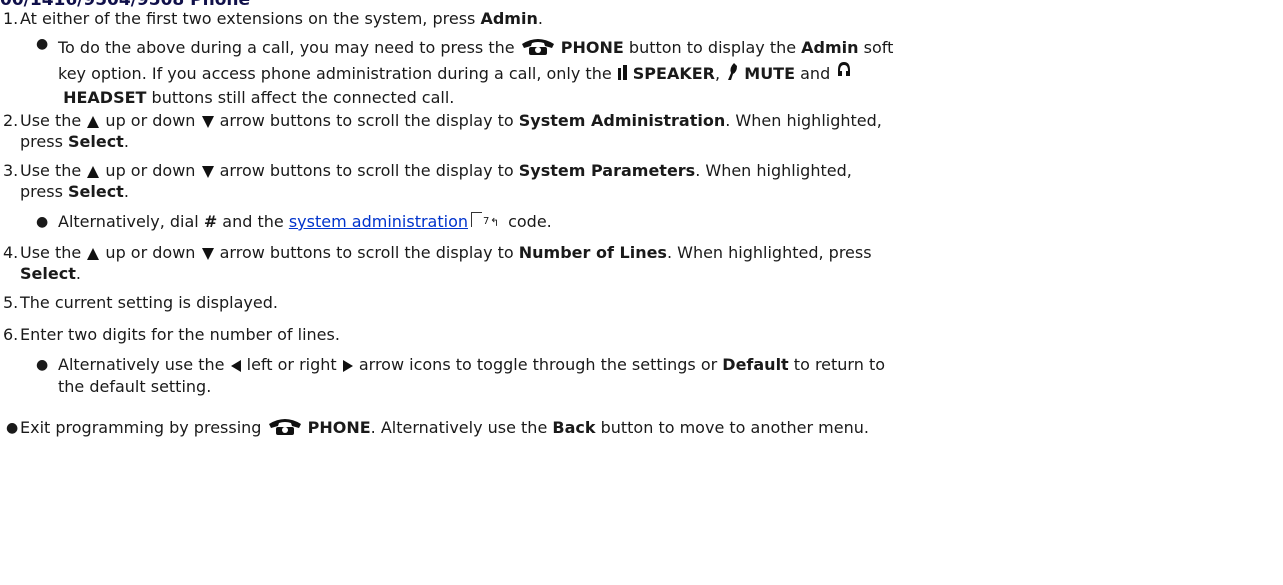 This screenshot has height=585, width=1283. I want to click on step-number: 4., so click(11, 252).